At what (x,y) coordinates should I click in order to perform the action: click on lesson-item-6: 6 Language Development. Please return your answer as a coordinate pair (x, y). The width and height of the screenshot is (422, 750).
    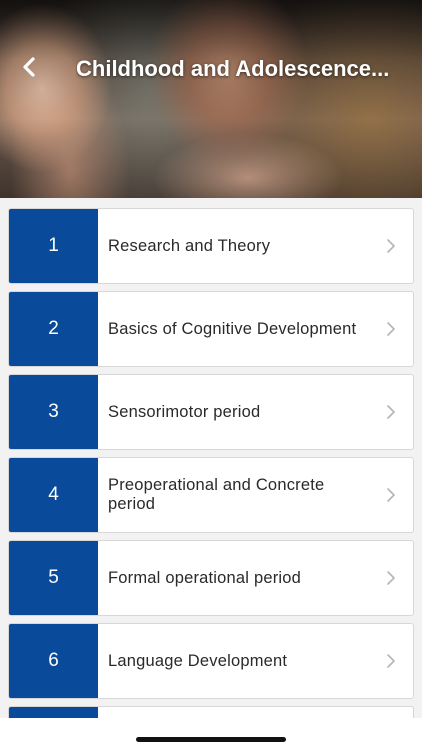
    Looking at the image, I should click on (211, 661).